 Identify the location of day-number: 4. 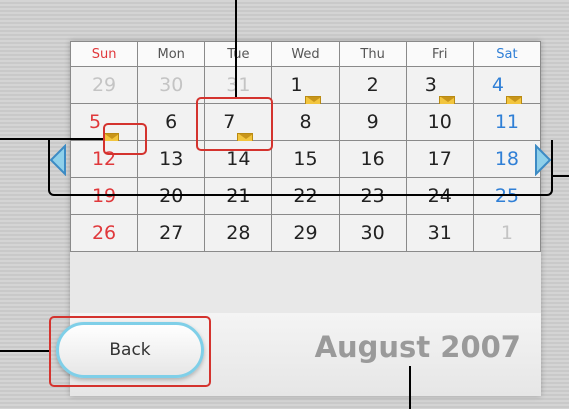
(497, 85).